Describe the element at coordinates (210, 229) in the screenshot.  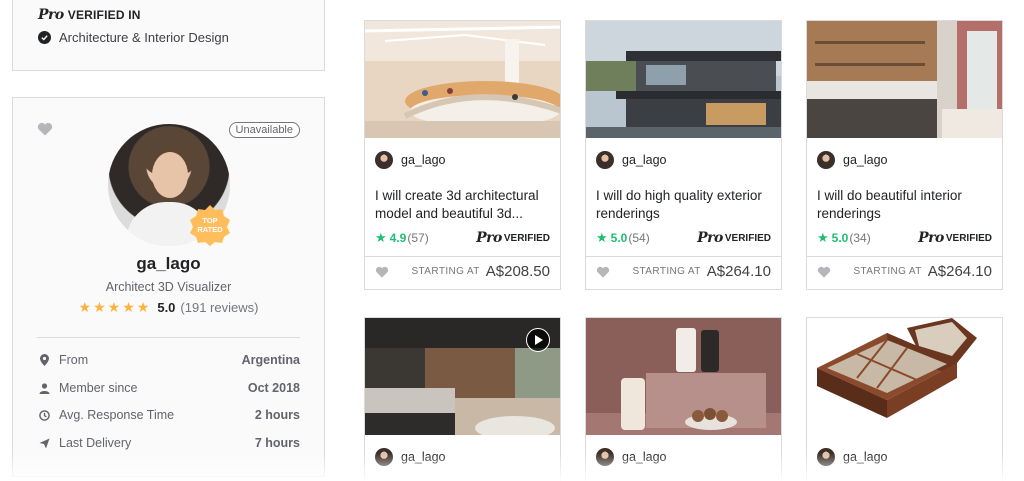
I see `top-rated-line2: RATED` at that location.